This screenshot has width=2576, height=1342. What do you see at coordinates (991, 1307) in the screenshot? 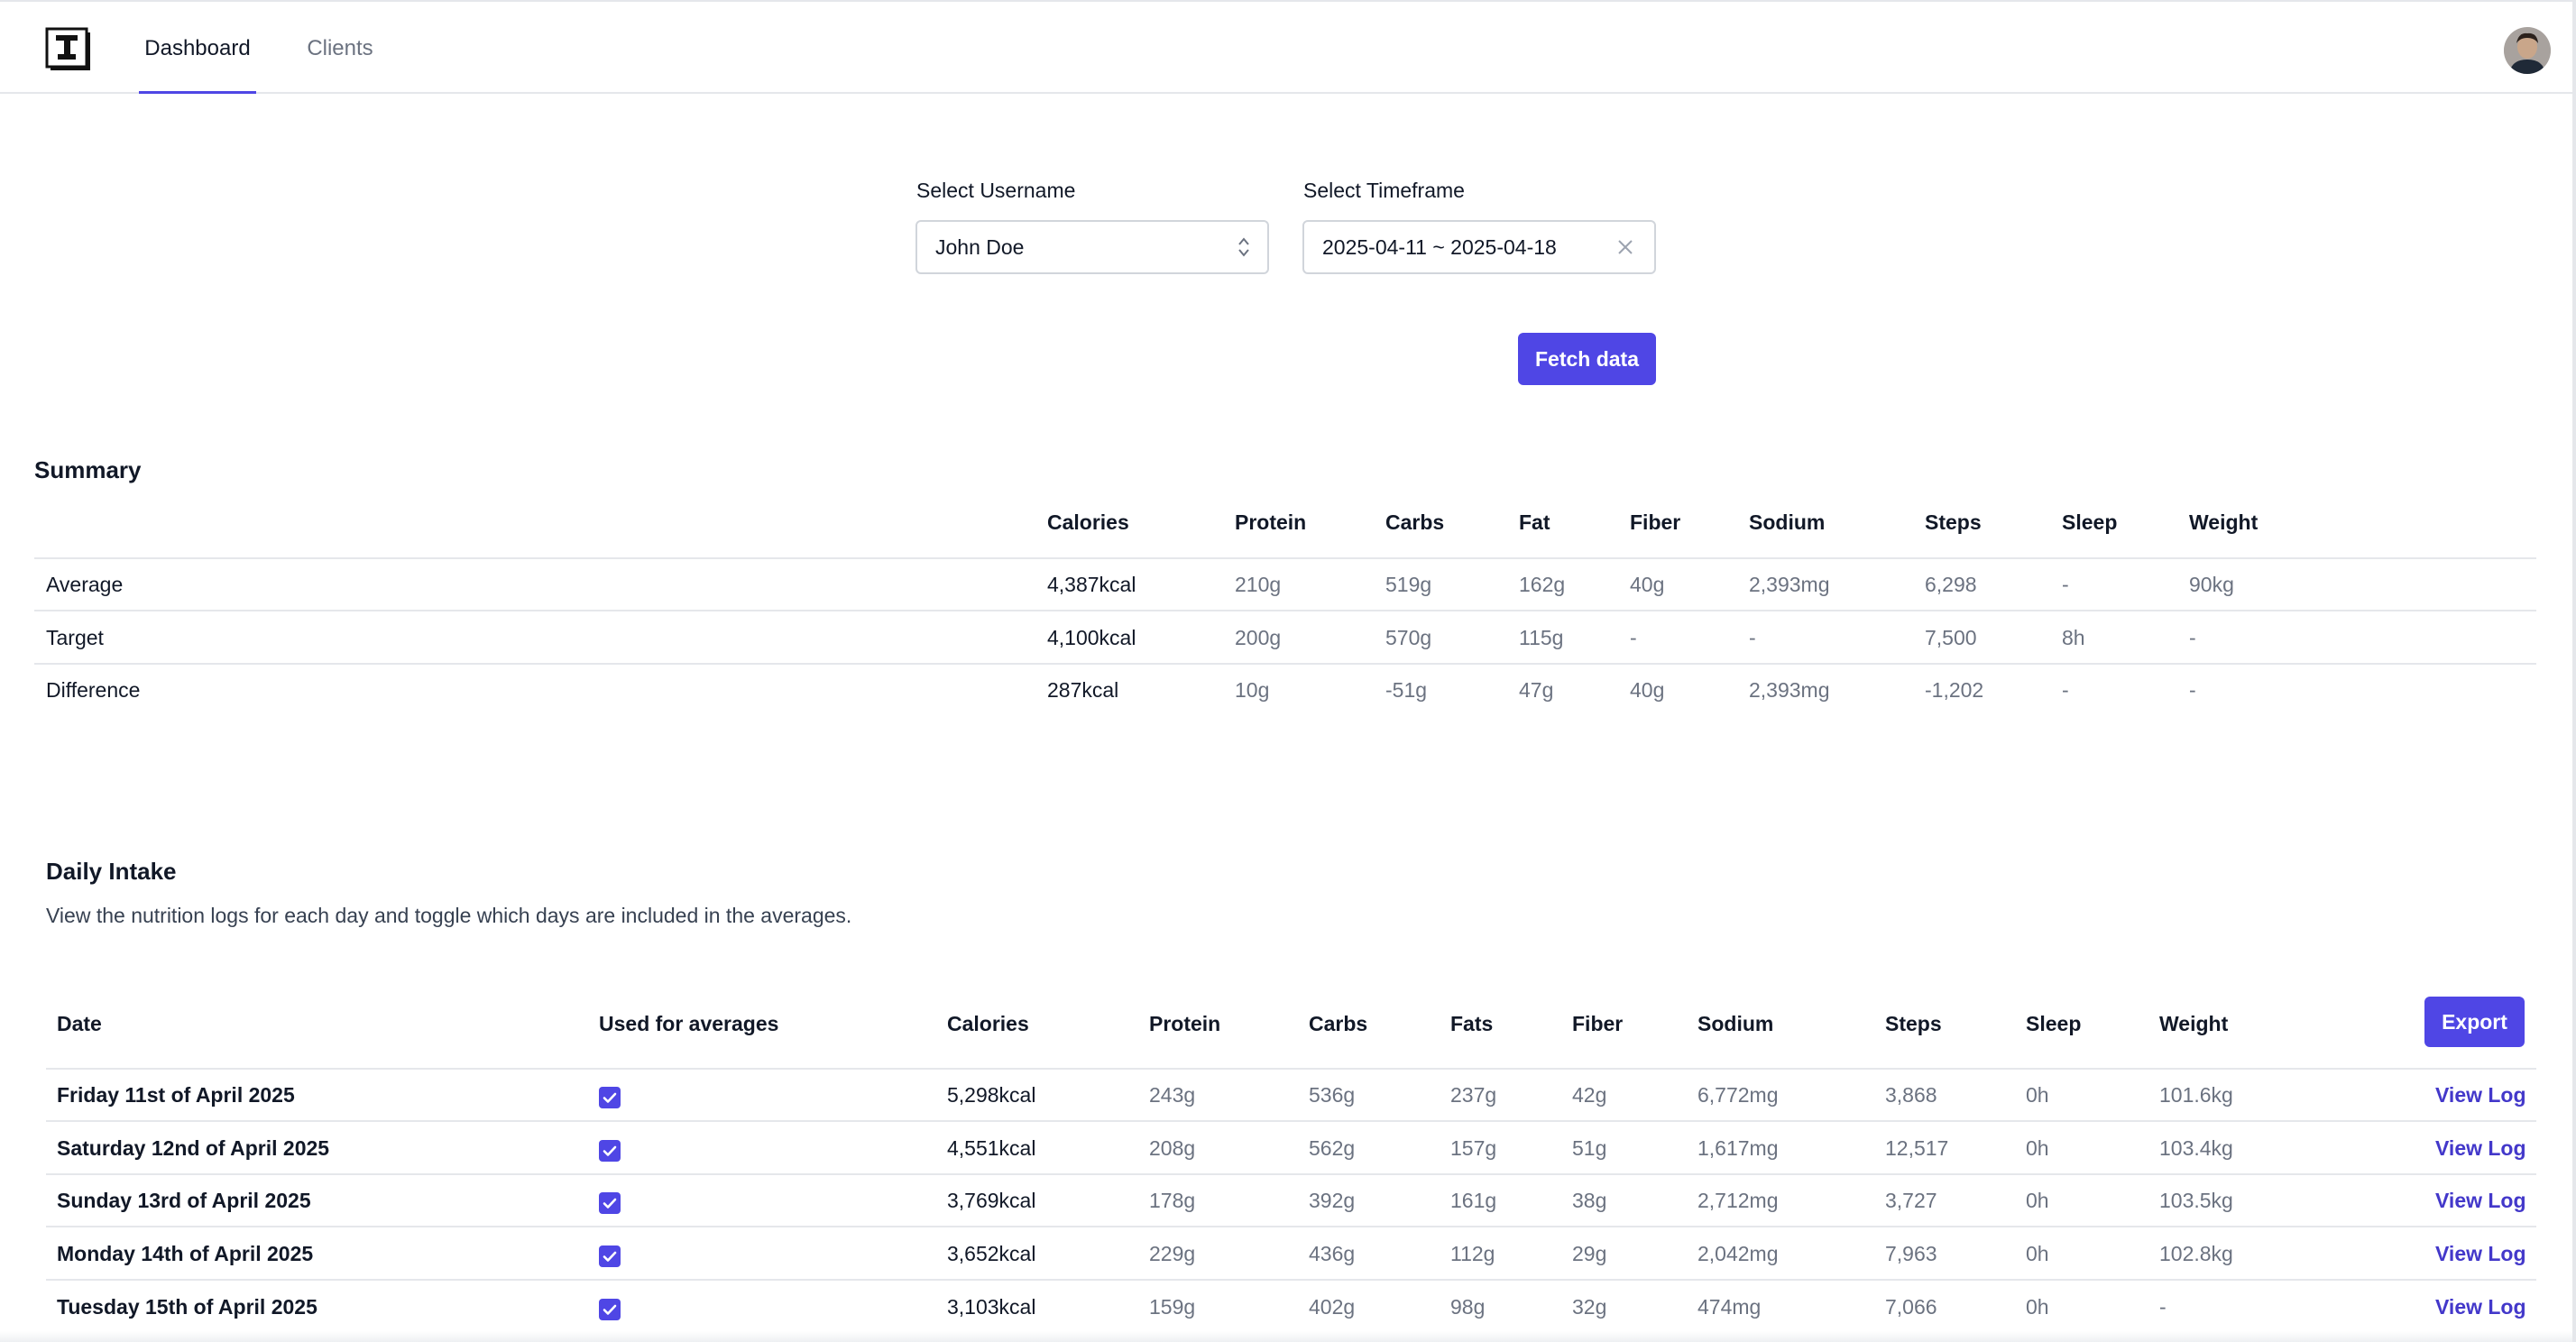
I see `daily-cell: 3,103kcal` at bounding box center [991, 1307].